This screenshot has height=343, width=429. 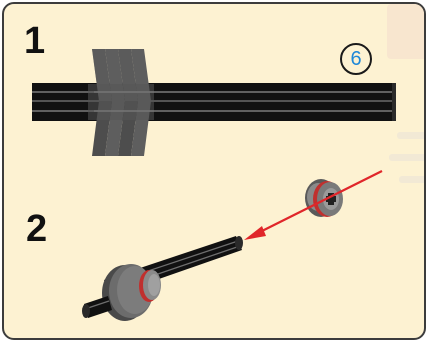 I want to click on axle-icon, so click(x=214, y=102).